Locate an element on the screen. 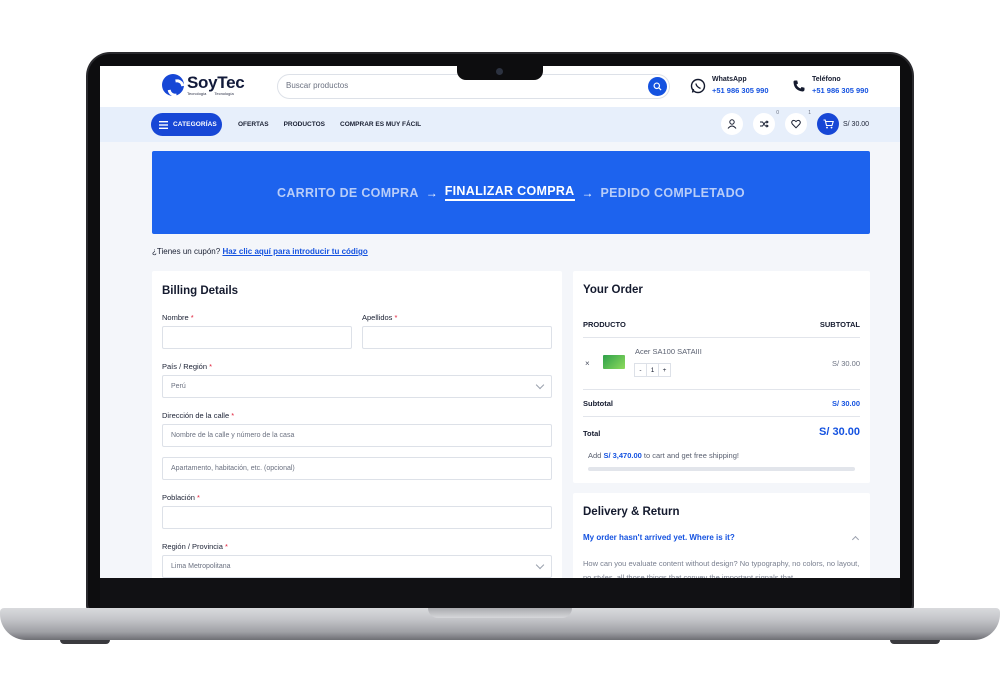 The width and height of the screenshot is (1000, 700). shipping-post-text: to cart and get free shipping! is located at coordinates (691, 455).